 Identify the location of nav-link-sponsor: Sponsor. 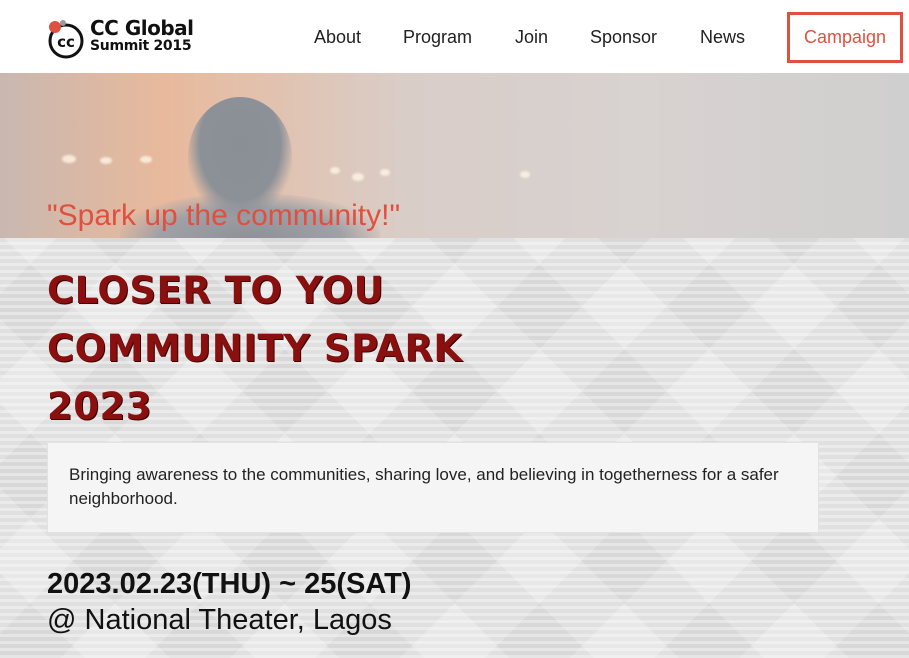
(623, 37).